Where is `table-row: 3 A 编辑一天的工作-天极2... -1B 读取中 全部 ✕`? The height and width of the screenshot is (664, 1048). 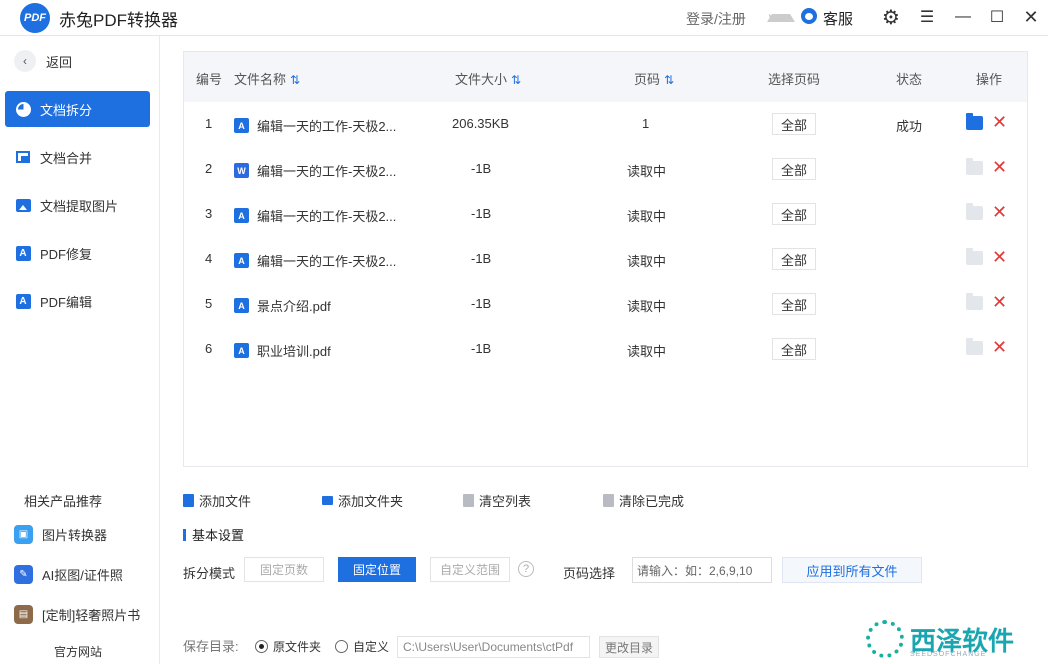 table-row: 3 A 编辑一天的工作-天极2... -1B 读取中 全部 ✕ is located at coordinates (605, 214).